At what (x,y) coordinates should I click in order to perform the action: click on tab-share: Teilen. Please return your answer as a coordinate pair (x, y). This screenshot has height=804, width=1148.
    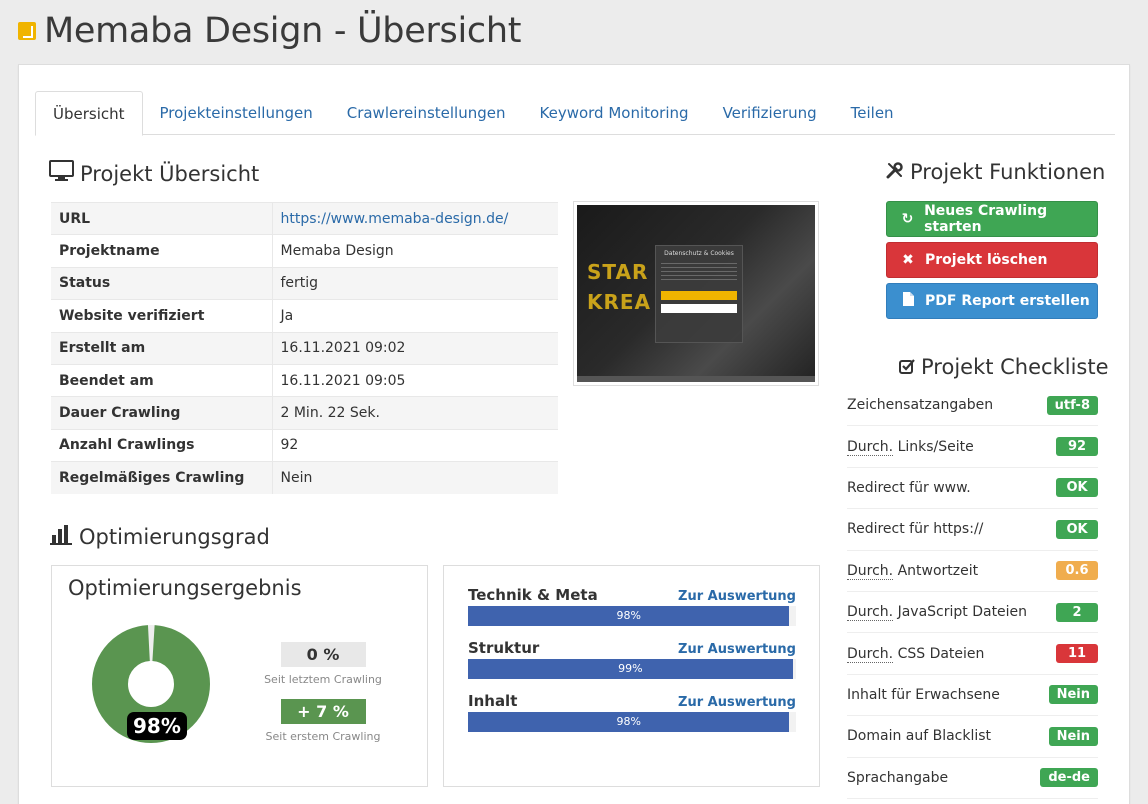
    Looking at the image, I should click on (872, 113).